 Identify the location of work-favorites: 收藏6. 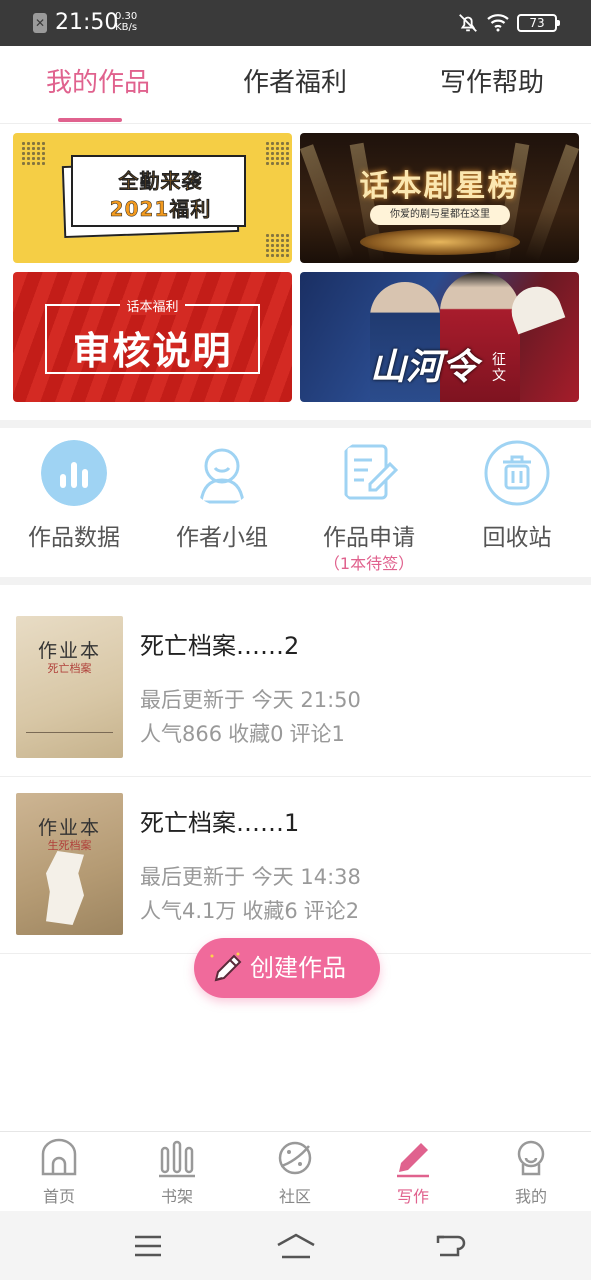
(270, 911).